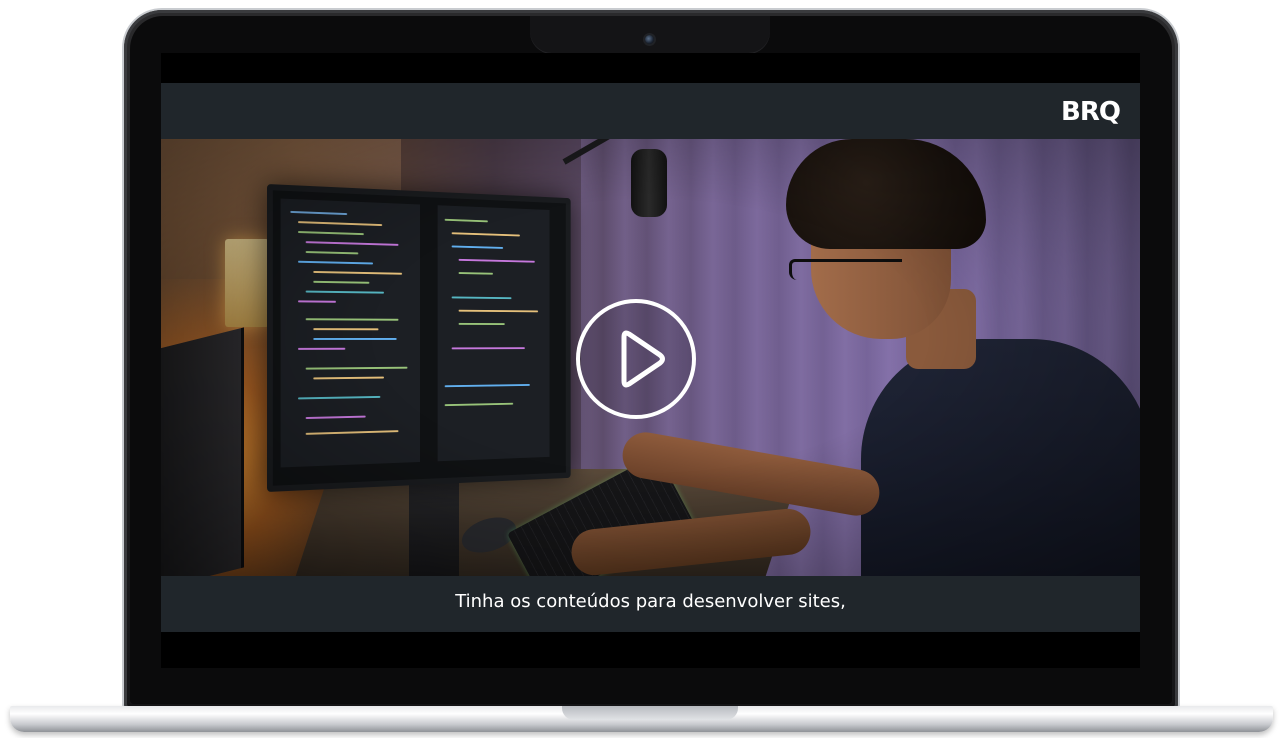 The image size is (1283, 738). I want to click on player-header: BRQ, so click(650, 111).